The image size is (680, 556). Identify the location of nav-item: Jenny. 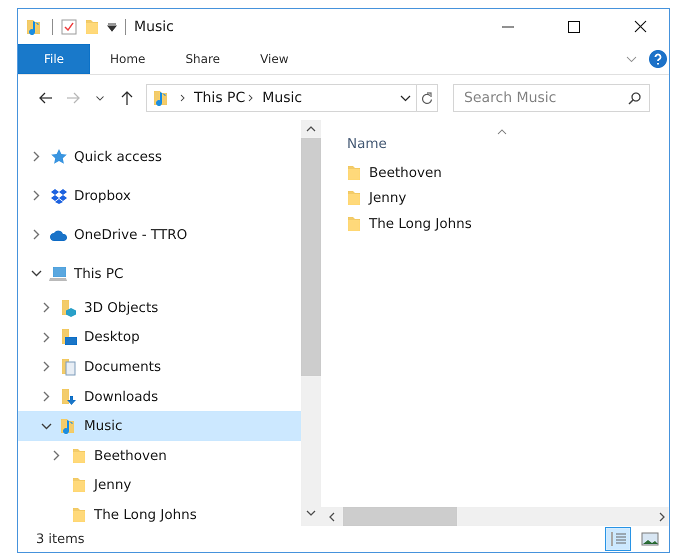
(159, 485).